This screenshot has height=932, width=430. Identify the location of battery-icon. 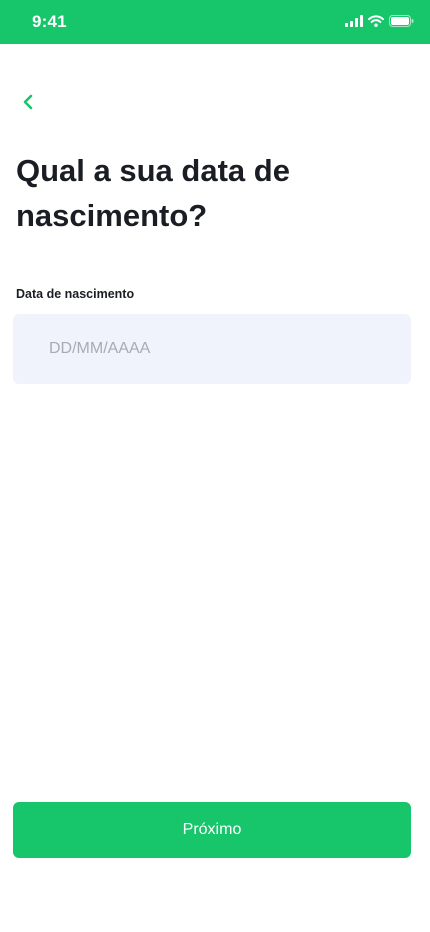
(401, 21).